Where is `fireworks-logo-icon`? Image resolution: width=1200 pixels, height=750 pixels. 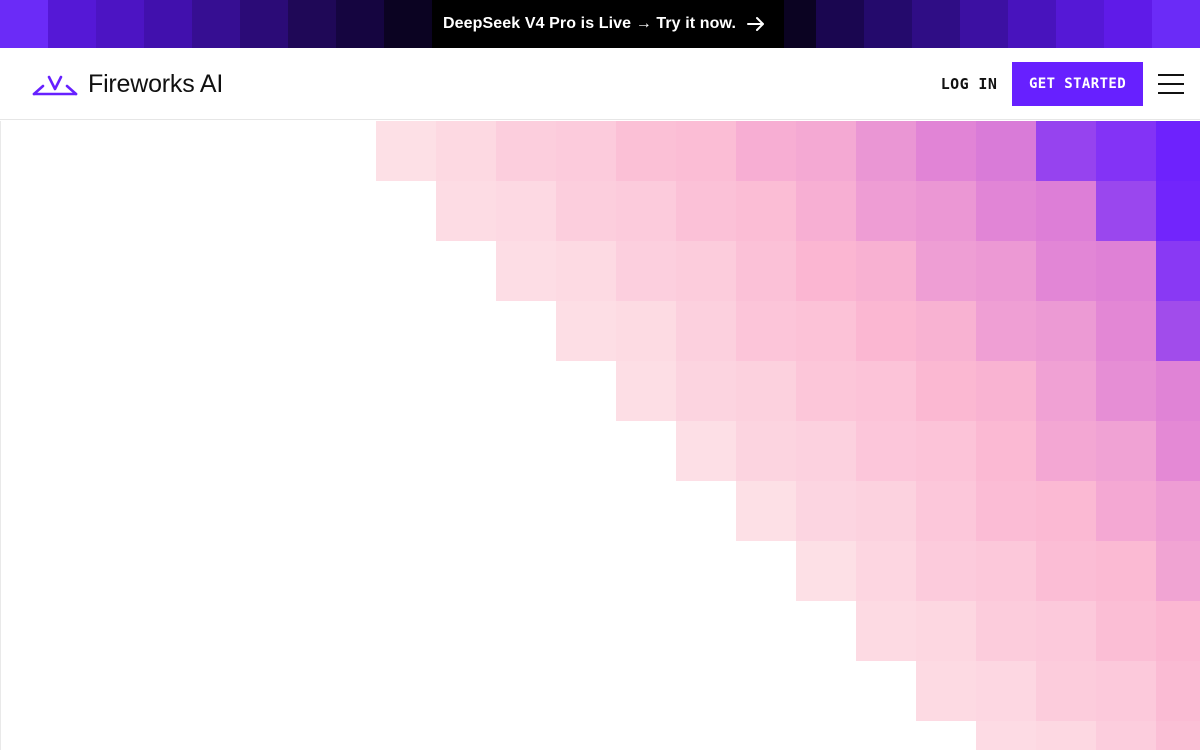
fireworks-logo-icon is located at coordinates (55, 85).